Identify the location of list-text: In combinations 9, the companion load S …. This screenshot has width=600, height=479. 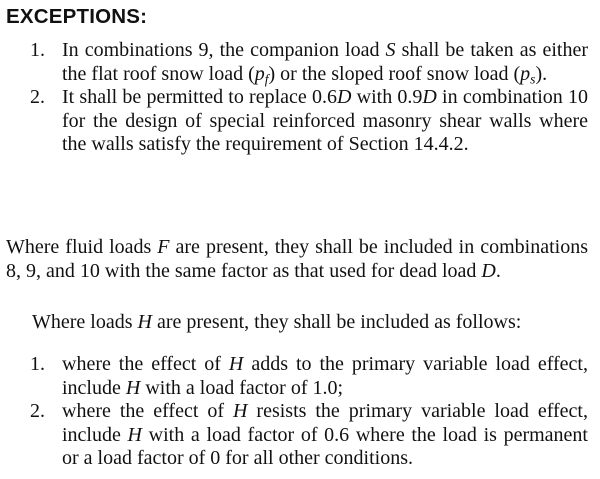
(325, 62).